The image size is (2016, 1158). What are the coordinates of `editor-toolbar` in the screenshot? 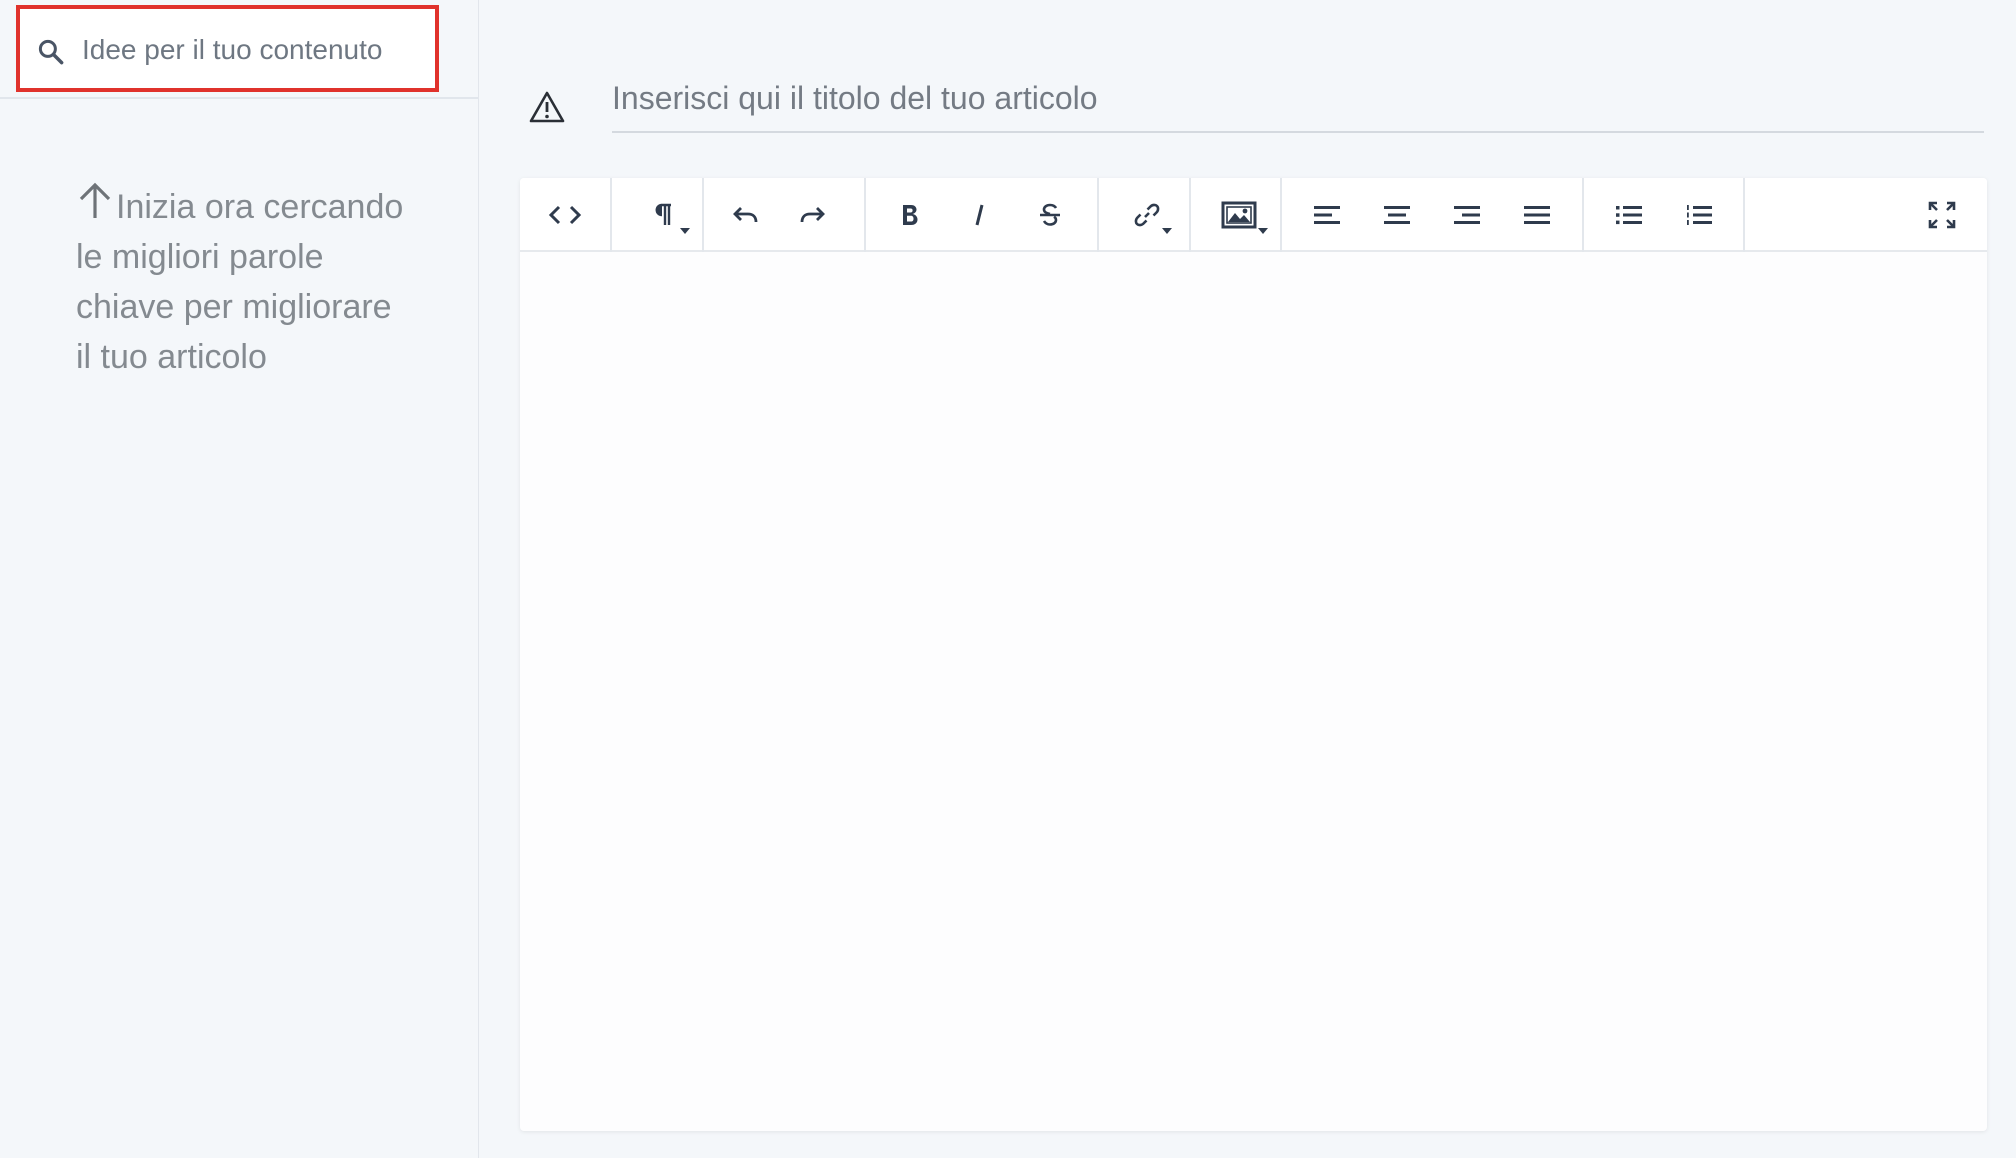 It's located at (1253, 215).